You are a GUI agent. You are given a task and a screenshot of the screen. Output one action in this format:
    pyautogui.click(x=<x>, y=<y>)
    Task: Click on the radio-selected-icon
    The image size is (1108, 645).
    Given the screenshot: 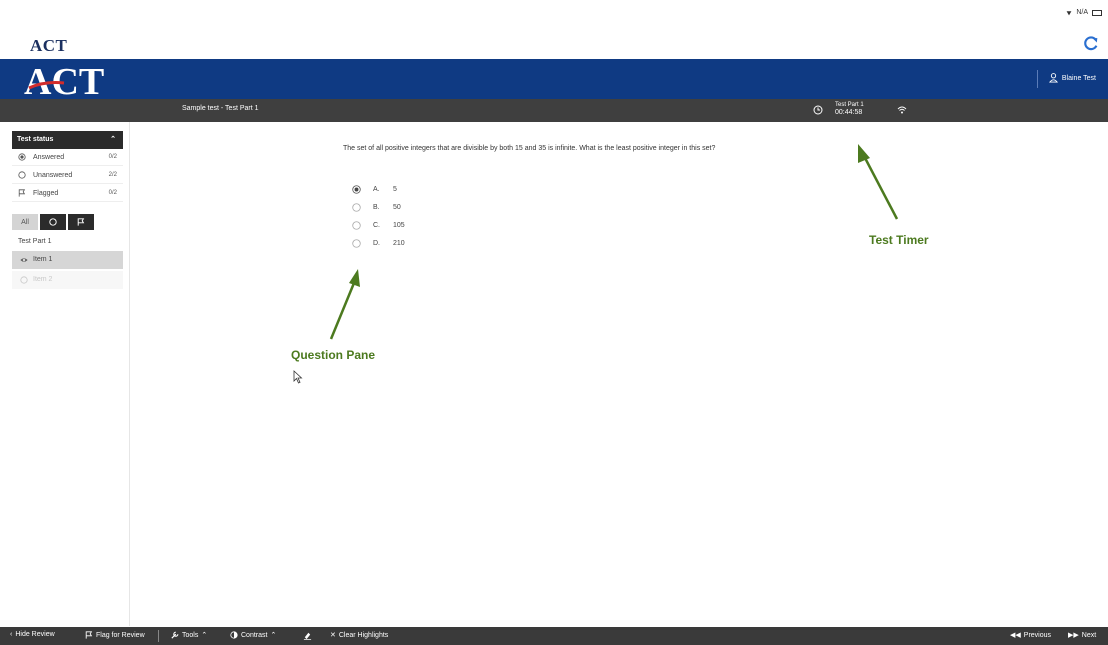 What is the action you would take?
    pyautogui.click(x=356, y=189)
    